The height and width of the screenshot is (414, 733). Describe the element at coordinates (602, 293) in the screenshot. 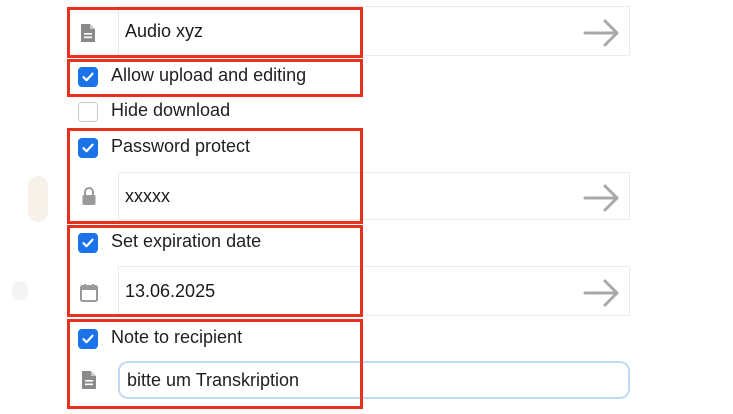

I see `submit-expiration-arrow-icon` at that location.